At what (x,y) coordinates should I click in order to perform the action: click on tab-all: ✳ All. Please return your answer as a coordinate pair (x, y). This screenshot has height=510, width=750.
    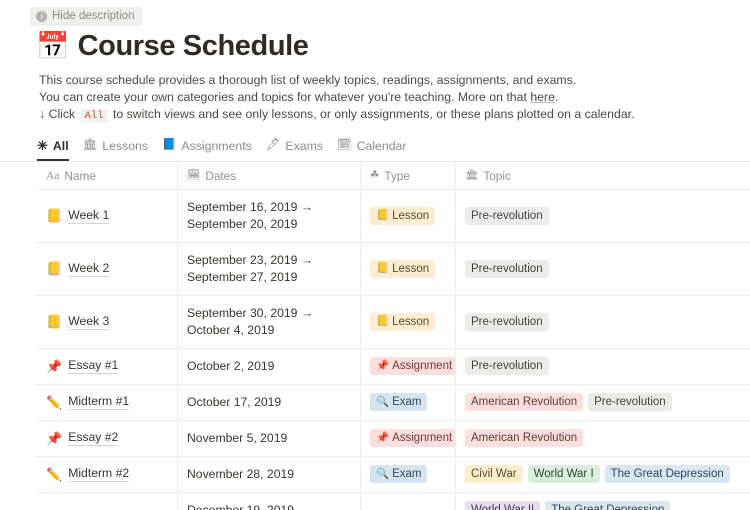
    Looking at the image, I should click on (53, 150).